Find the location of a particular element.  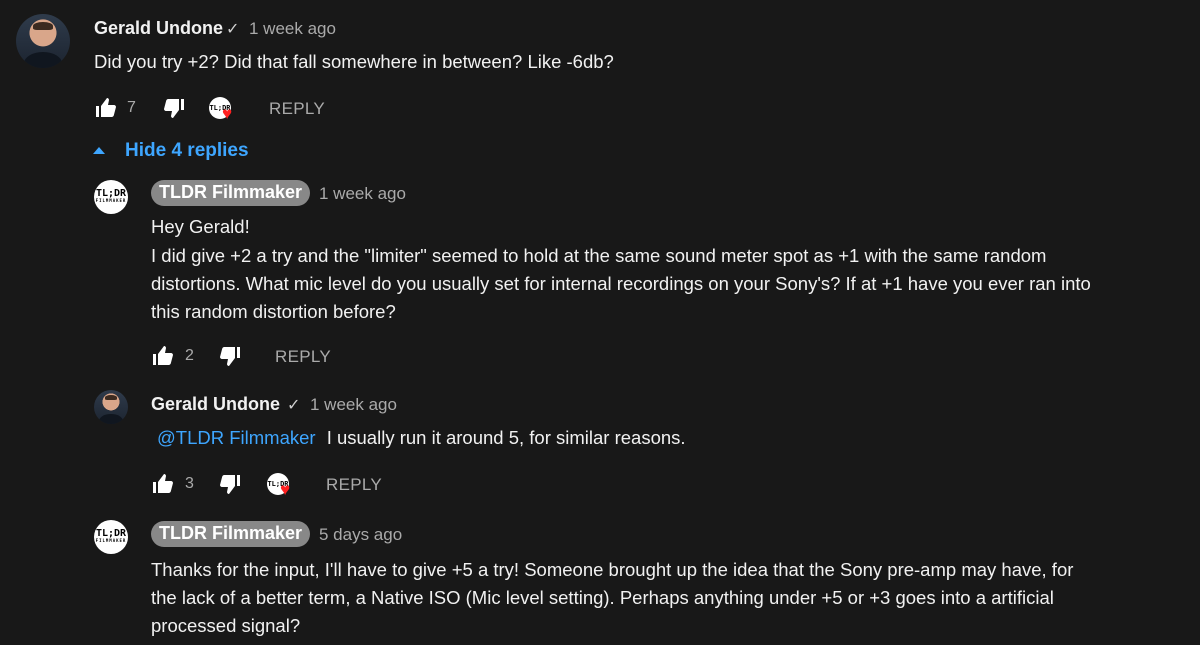

like-count: 7 is located at coordinates (131, 107).